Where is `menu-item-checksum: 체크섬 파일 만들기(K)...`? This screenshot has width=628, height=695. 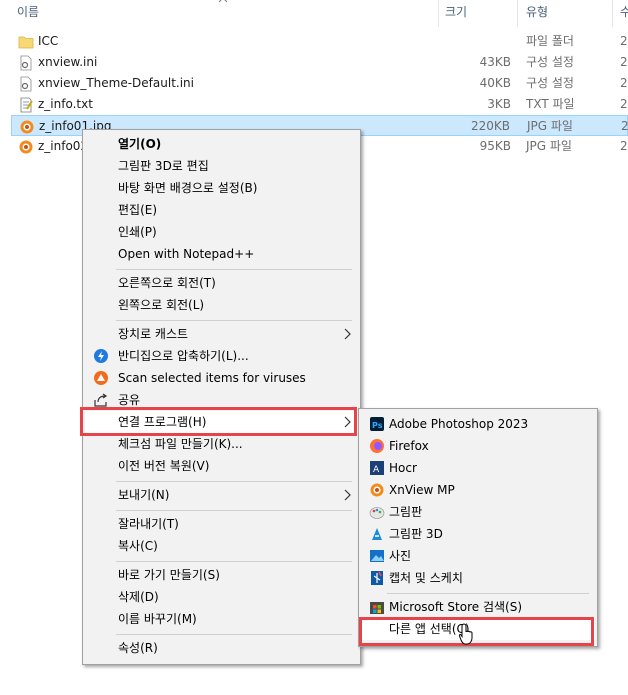
menu-item-checksum: 체크섬 파일 만들기(K)... is located at coordinates (221, 444).